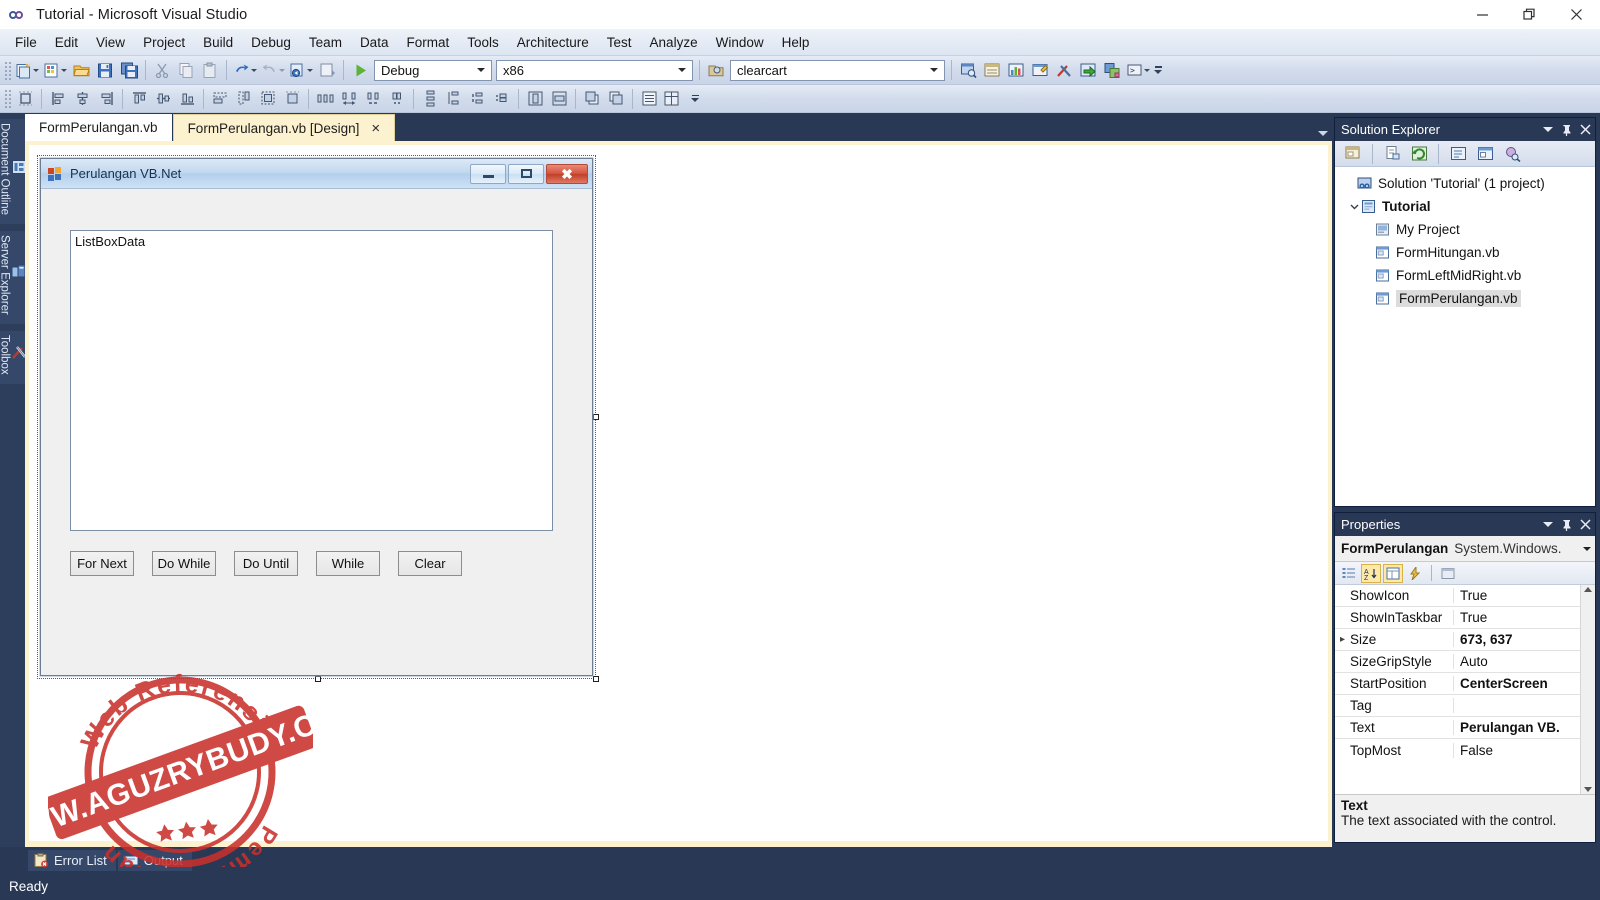 This screenshot has height=900, width=1600. What do you see at coordinates (1323, 133) in the screenshot?
I see `document-tab-dropdown` at bounding box center [1323, 133].